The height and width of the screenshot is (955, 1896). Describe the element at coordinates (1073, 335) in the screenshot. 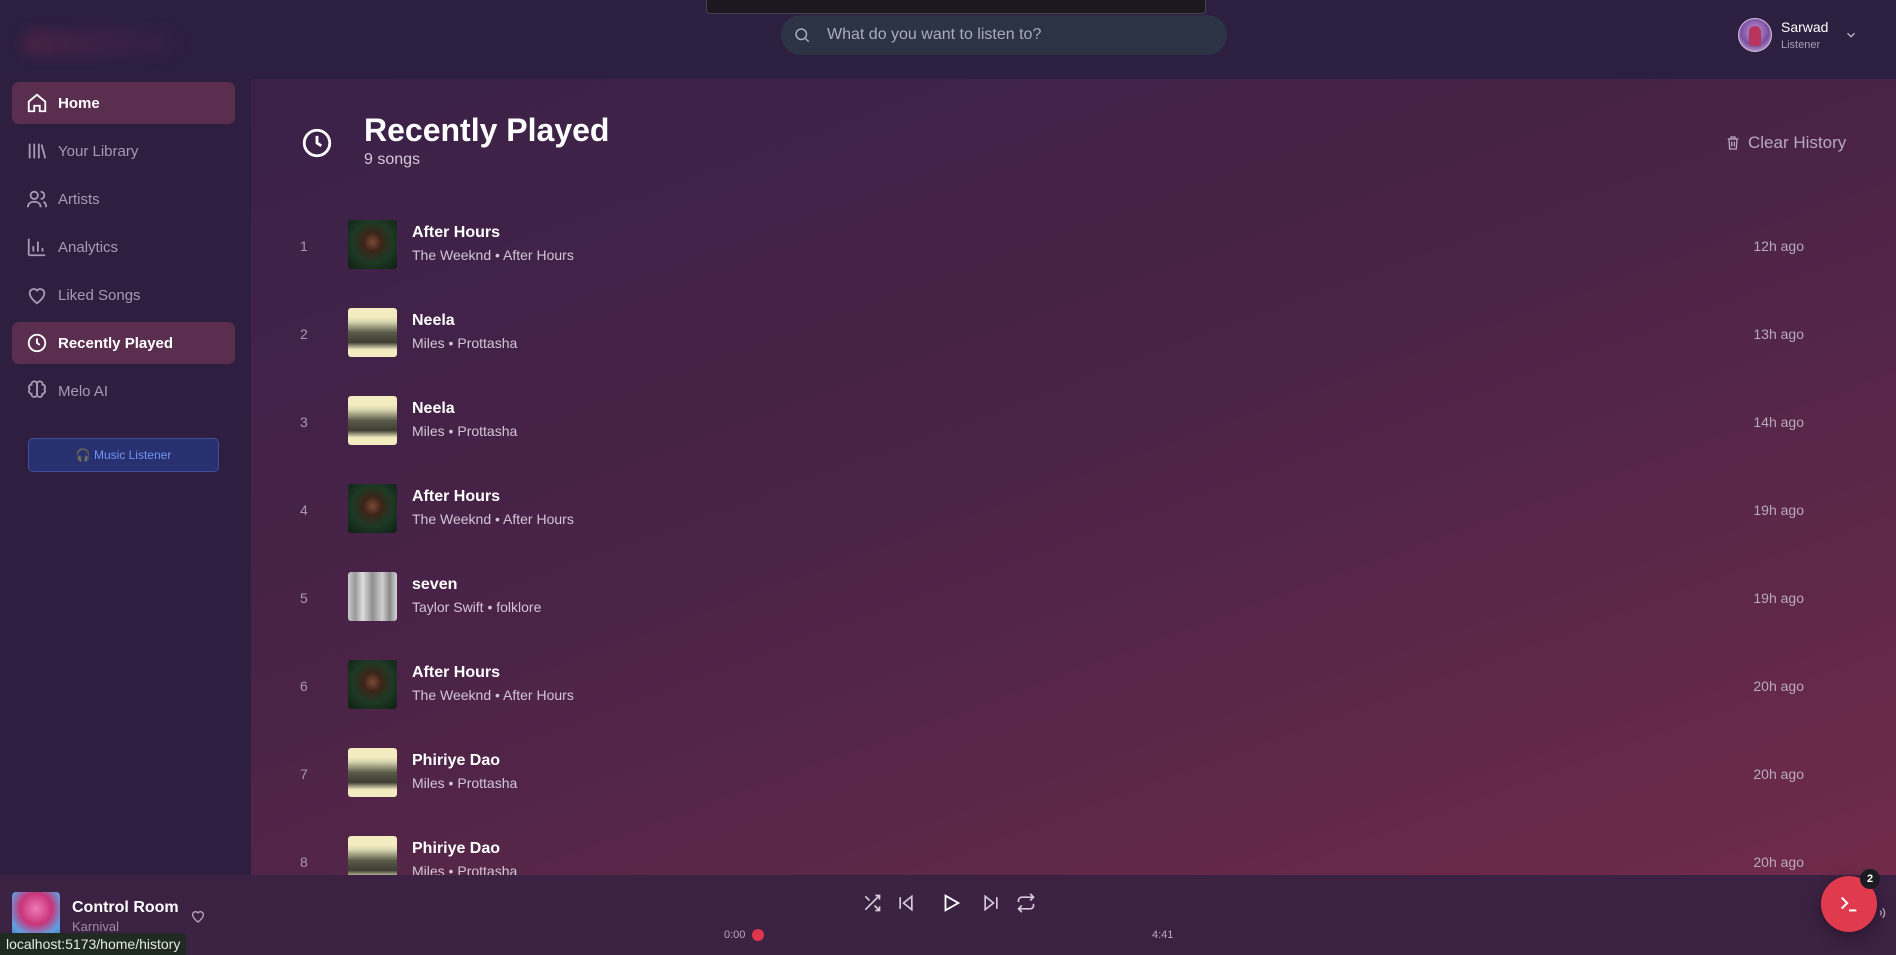

I see `track-row: 2 Neela Miles • Prottasha 13h ago` at that location.